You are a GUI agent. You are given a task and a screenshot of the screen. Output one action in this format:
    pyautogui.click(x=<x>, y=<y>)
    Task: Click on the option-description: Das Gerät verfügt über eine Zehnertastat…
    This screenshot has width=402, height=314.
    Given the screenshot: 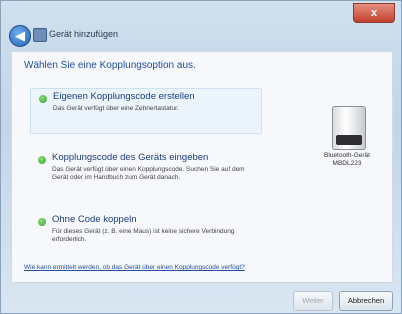 What is the action you would take?
    pyautogui.click(x=116, y=108)
    